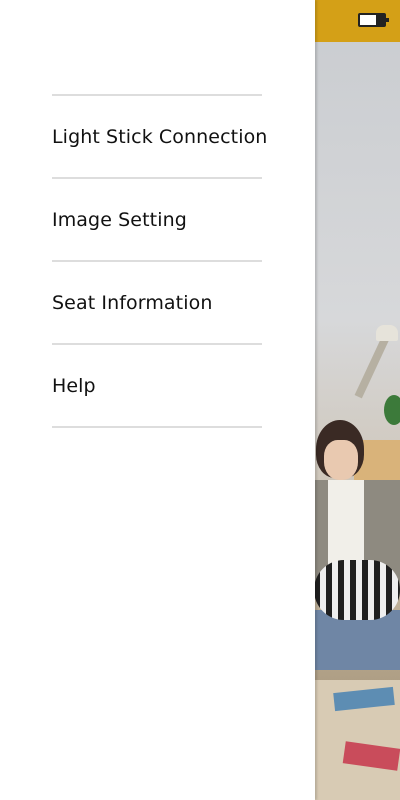 The height and width of the screenshot is (800, 400). I want to click on status-bar, so click(357, 21).